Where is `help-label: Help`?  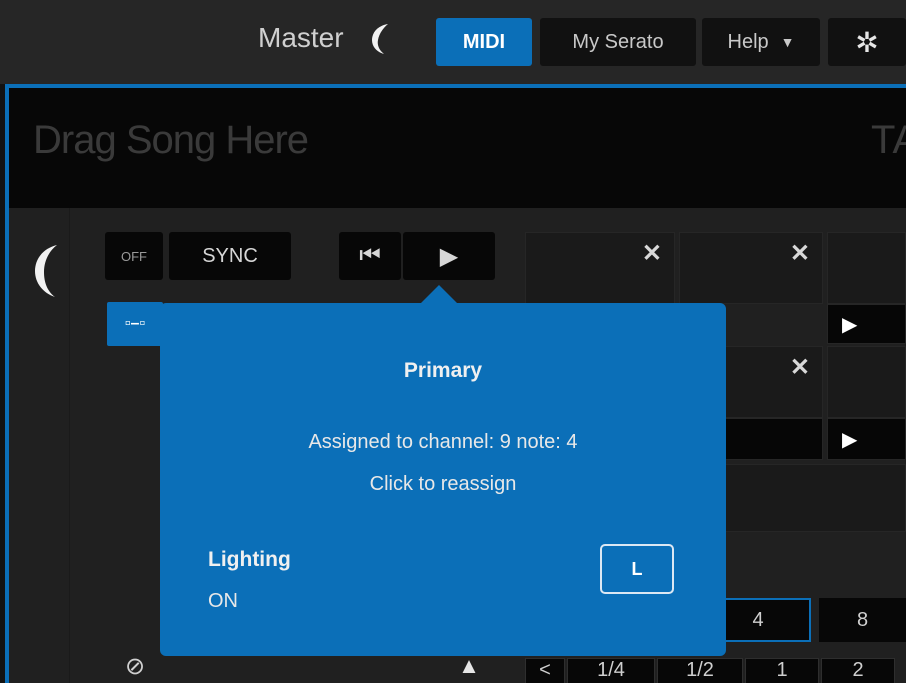 help-label: Help is located at coordinates (748, 41).